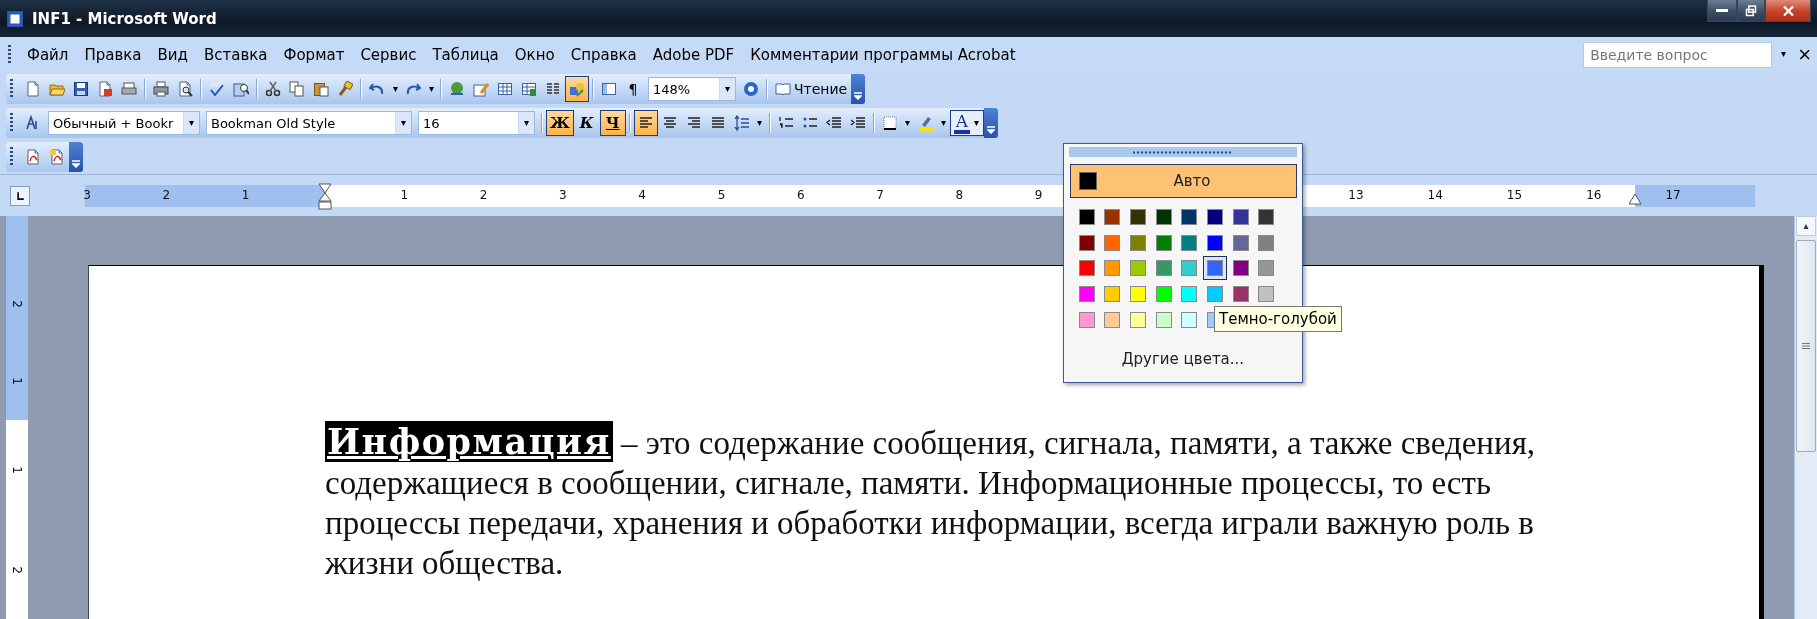  Describe the element at coordinates (1435, 194) in the screenshot. I see `ruler-number: 14` at that location.